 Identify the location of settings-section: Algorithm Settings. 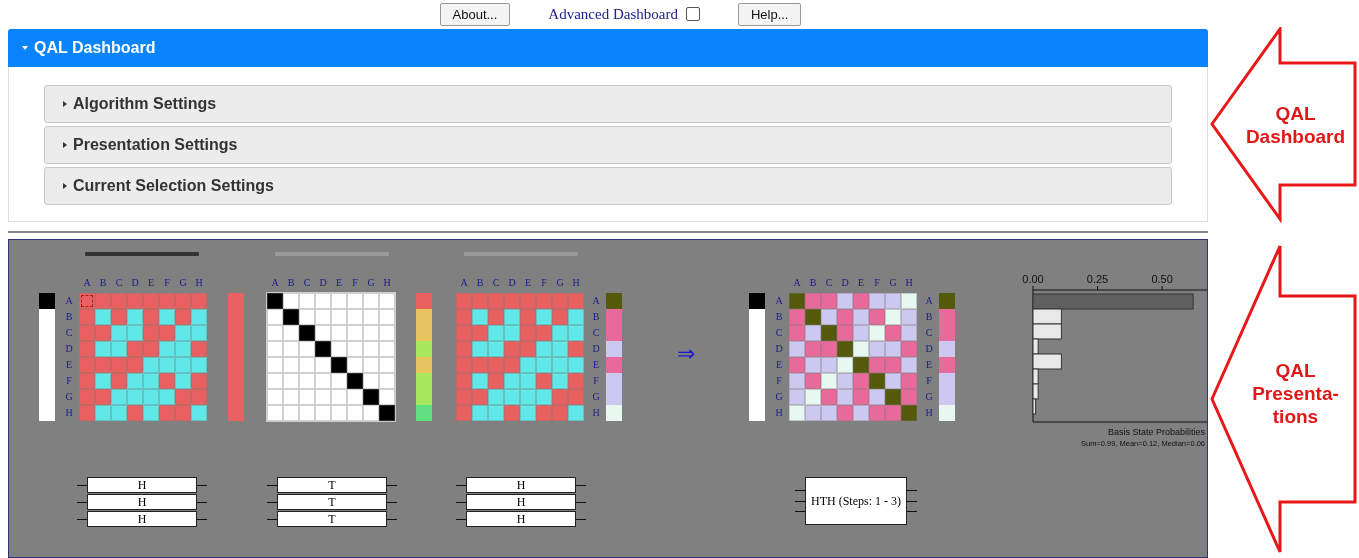
(608, 104).